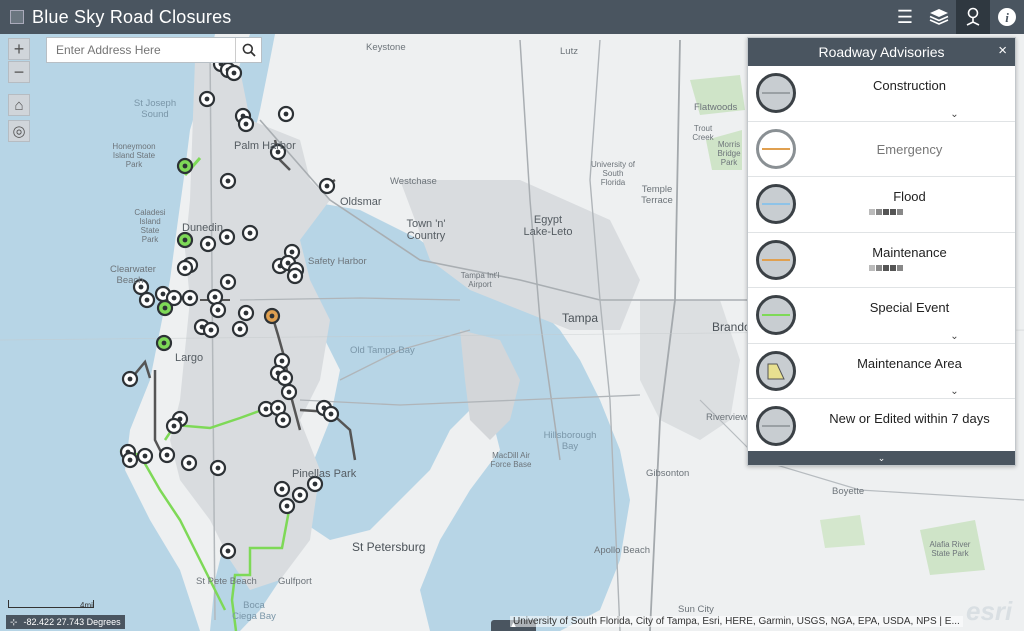 This screenshot has width=1024, height=631. Describe the element at coordinates (19, 105) in the screenshot. I see `home-button: ⌂` at that location.